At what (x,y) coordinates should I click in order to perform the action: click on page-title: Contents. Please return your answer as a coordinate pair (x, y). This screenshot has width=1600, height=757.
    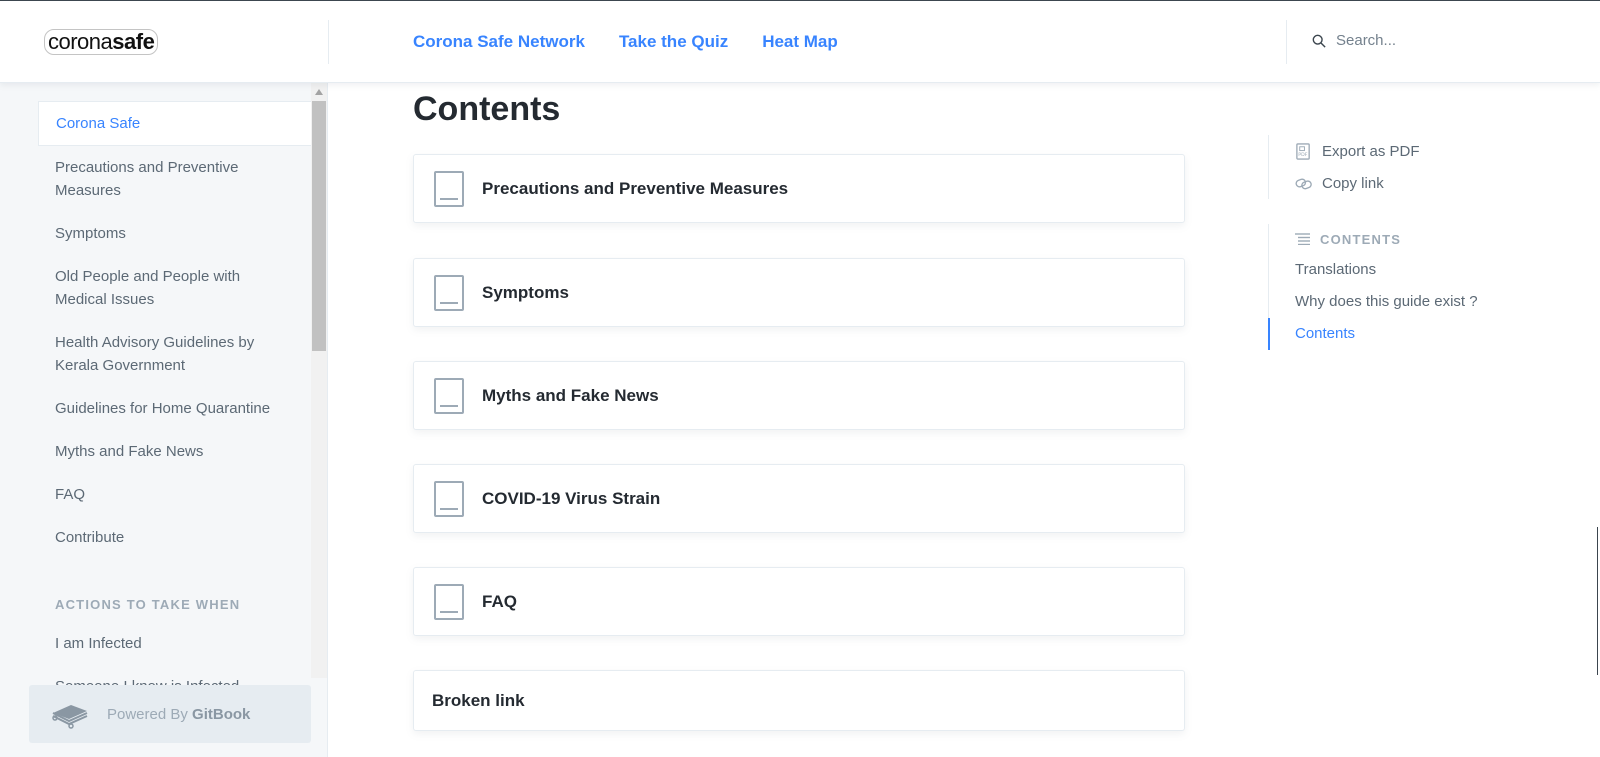
    Looking at the image, I should click on (487, 109).